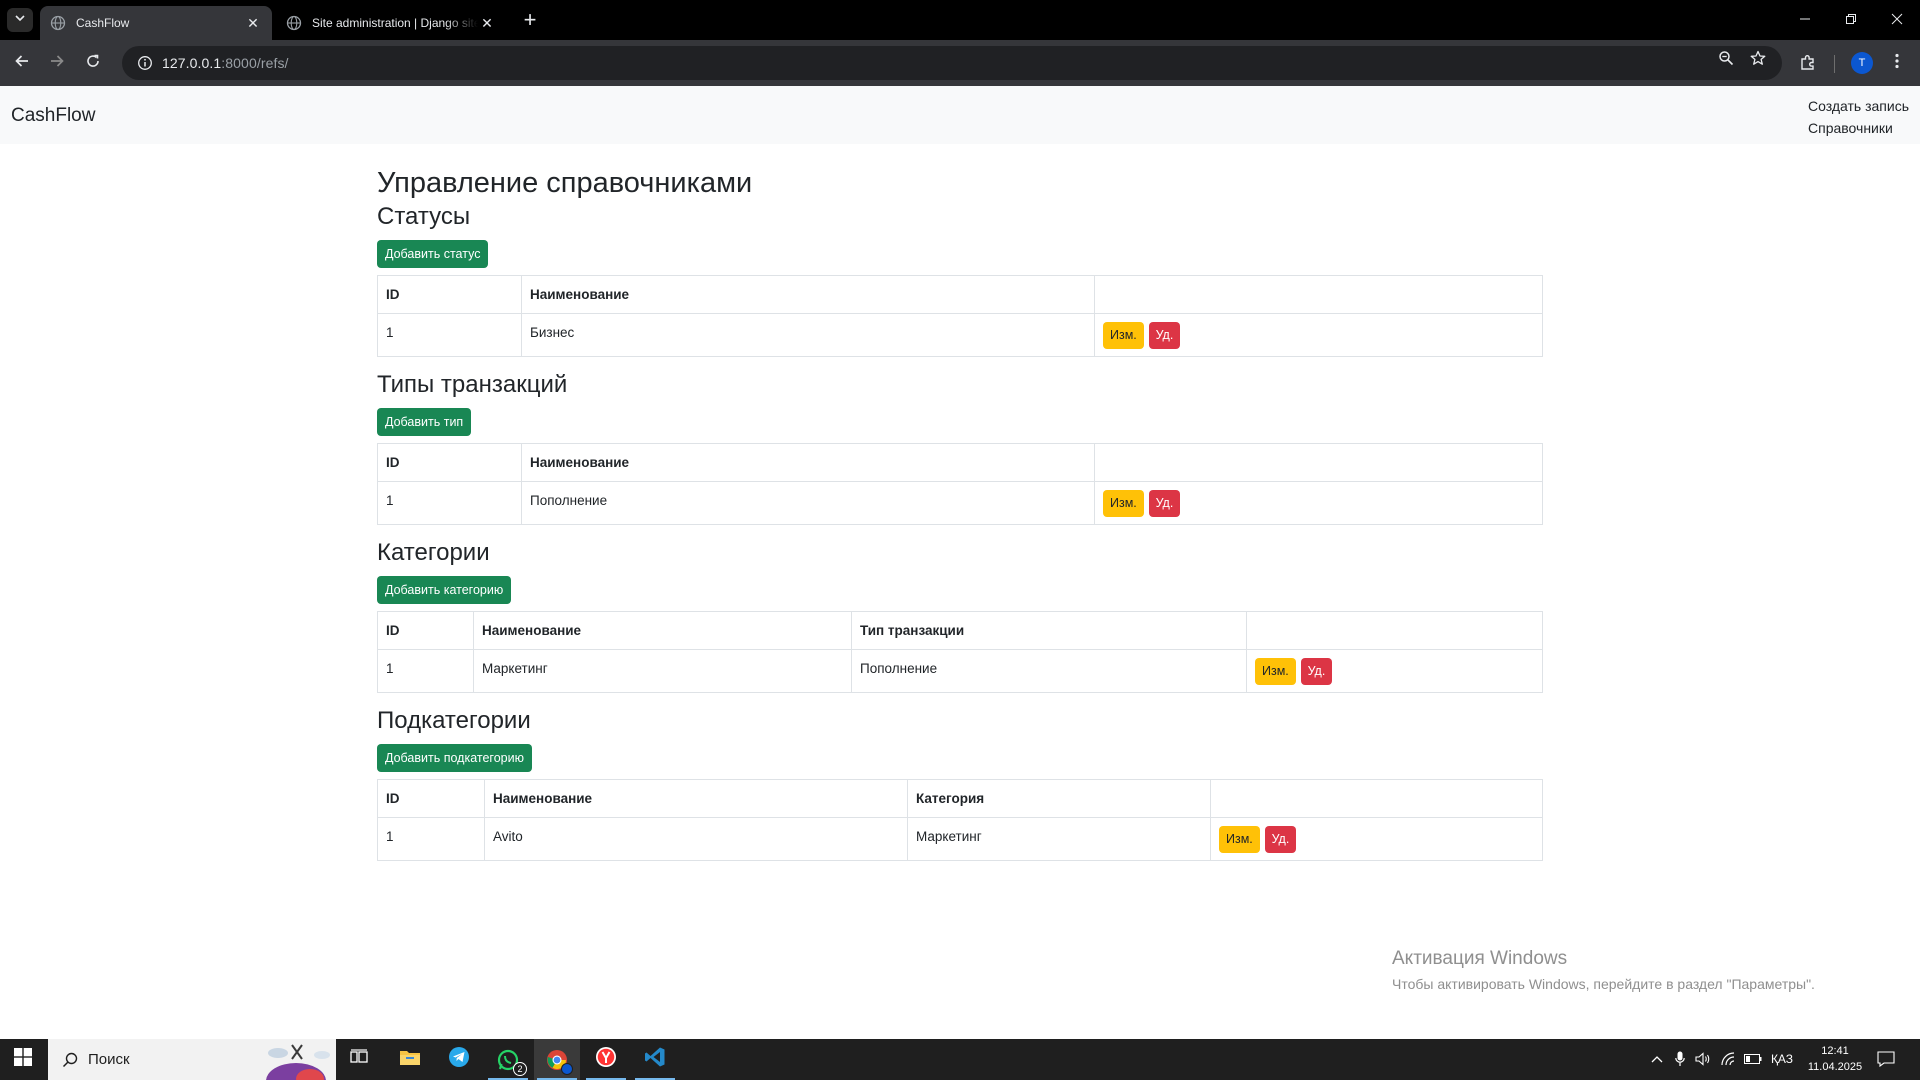 Image resolution: width=1920 pixels, height=1080 pixels. I want to click on taskbar-app-chrome, so click(557, 1059).